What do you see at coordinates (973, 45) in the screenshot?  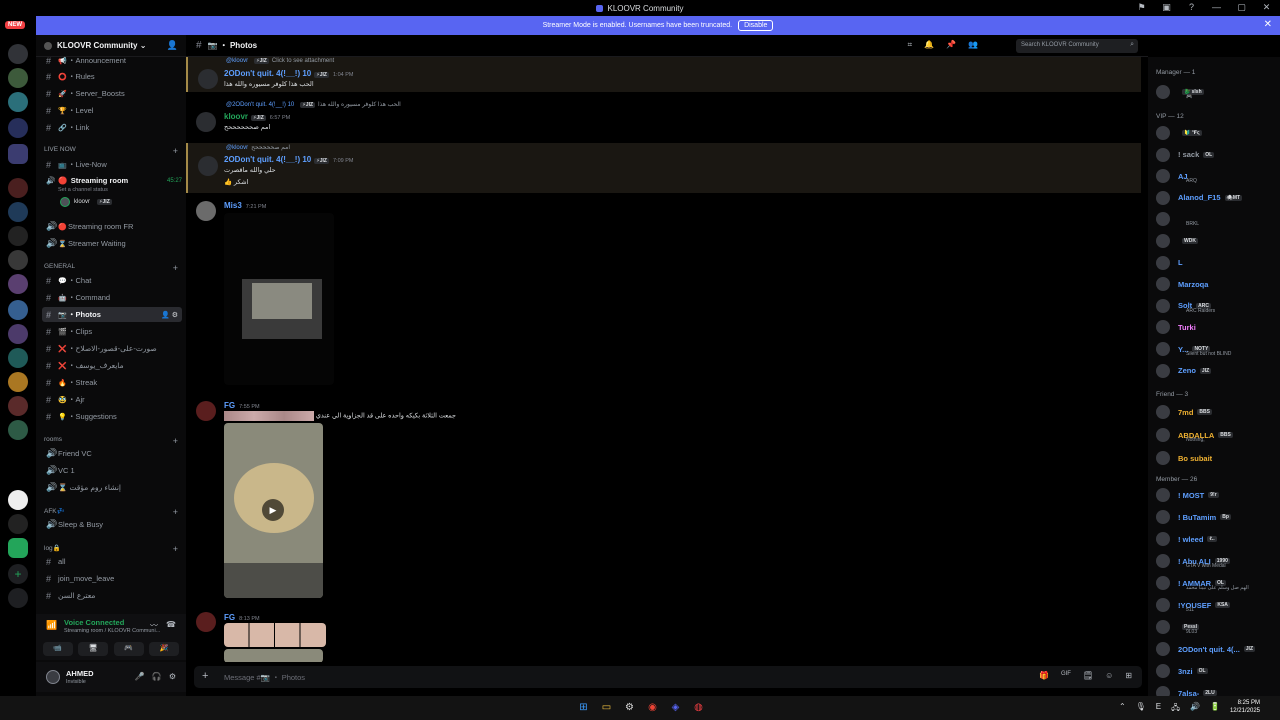 I see `member-list-icon: 👥` at bounding box center [973, 45].